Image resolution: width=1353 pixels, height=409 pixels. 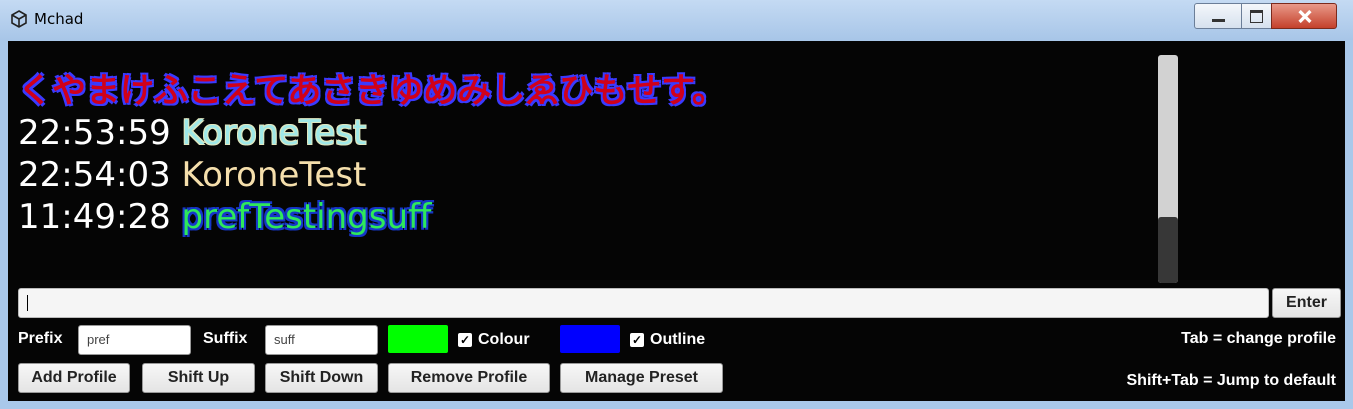 What do you see at coordinates (1218, 16) in the screenshot?
I see `minimize-button` at bounding box center [1218, 16].